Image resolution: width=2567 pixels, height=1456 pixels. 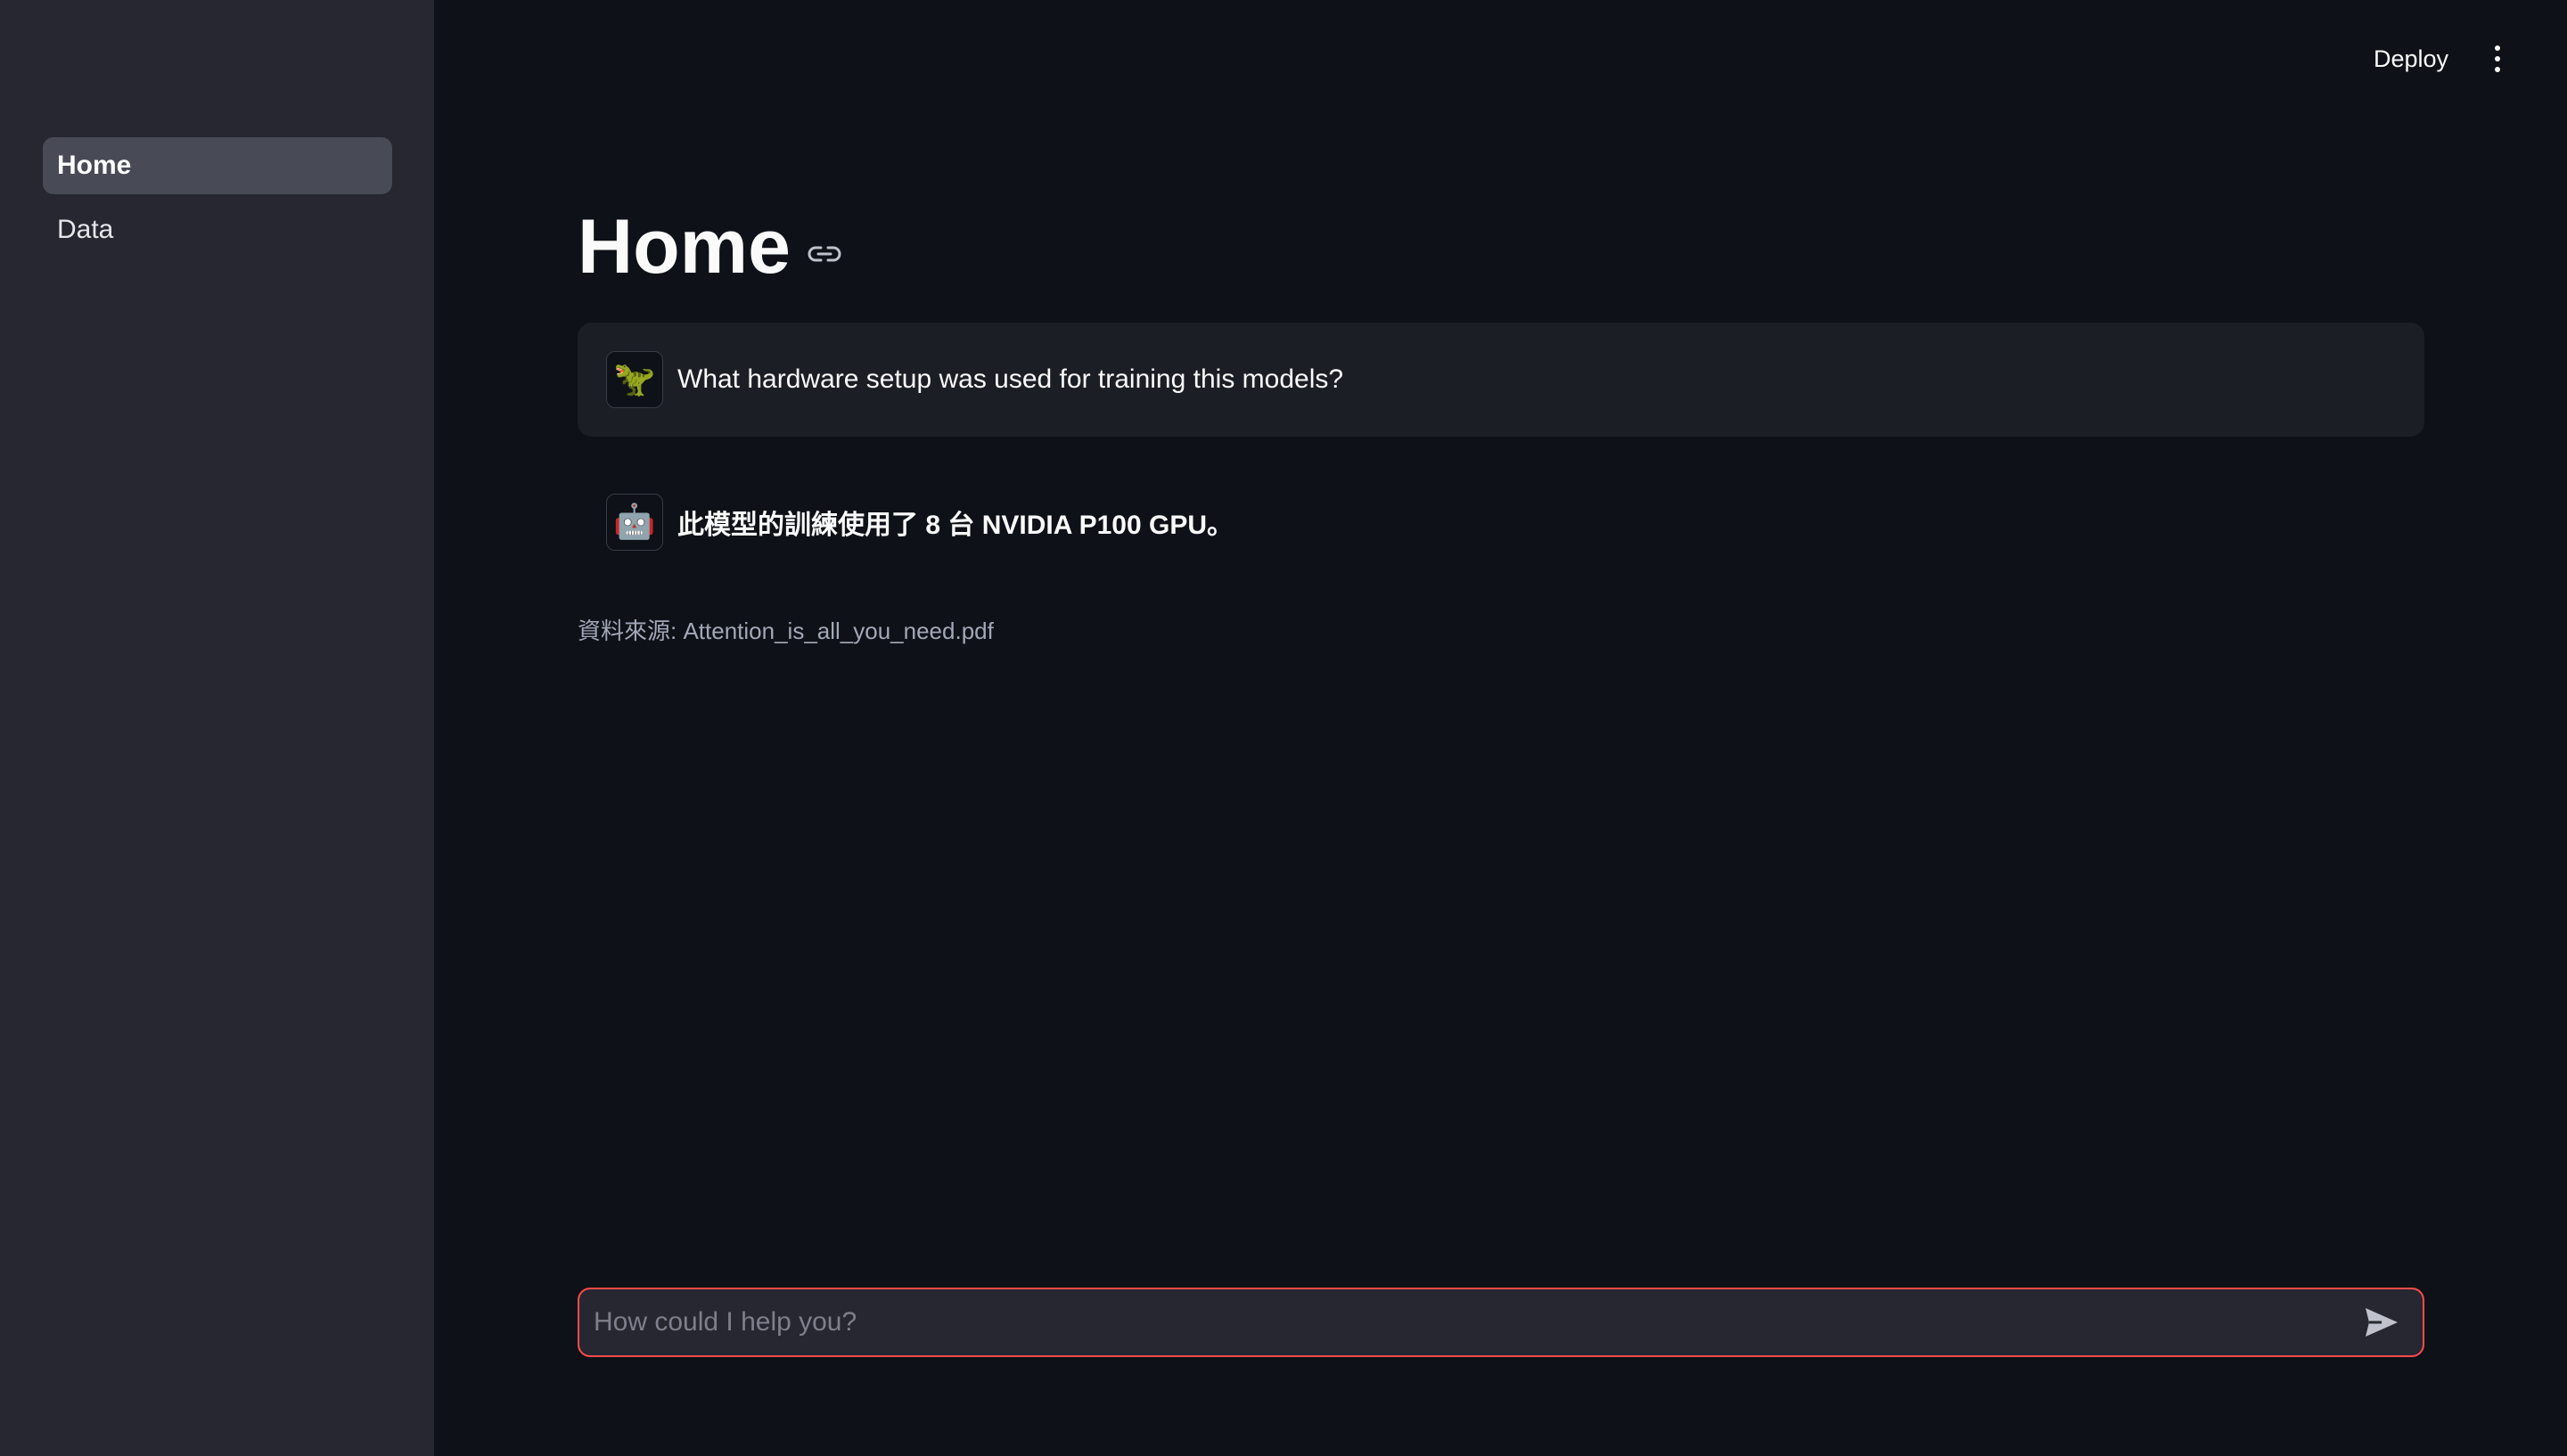 What do you see at coordinates (2498, 58) in the screenshot?
I see `more-vertical-icon` at bounding box center [2498, 58].